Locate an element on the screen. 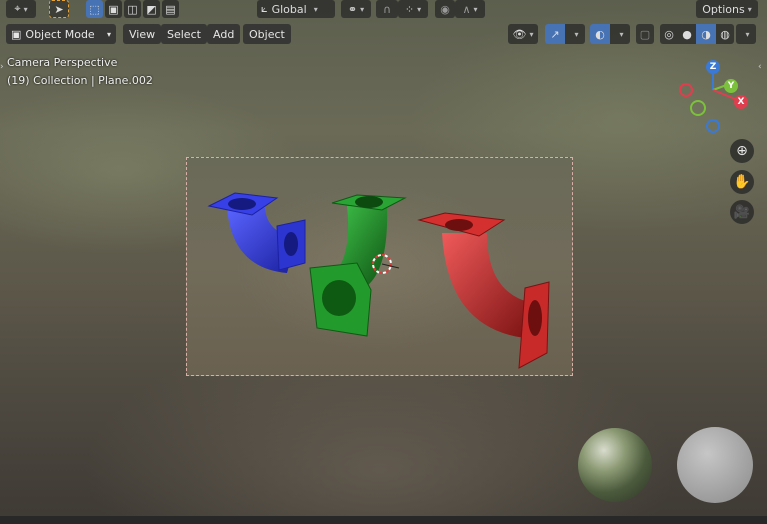 The height and width of the screenshot is (524, 767). zoom-icon: ⊕ is located at coordinates (742, 151).